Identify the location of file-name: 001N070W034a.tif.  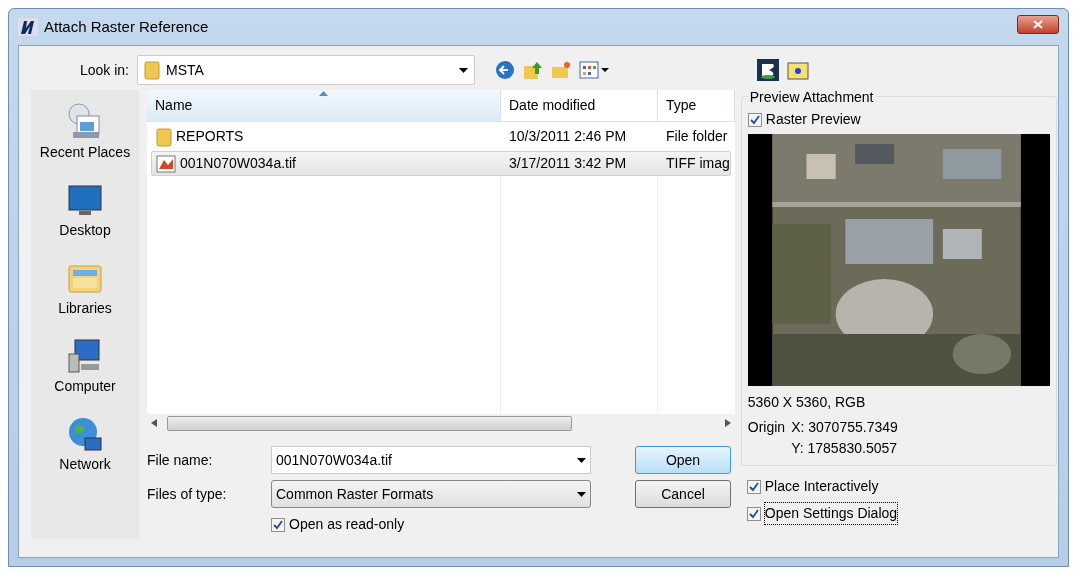
(238, 163).